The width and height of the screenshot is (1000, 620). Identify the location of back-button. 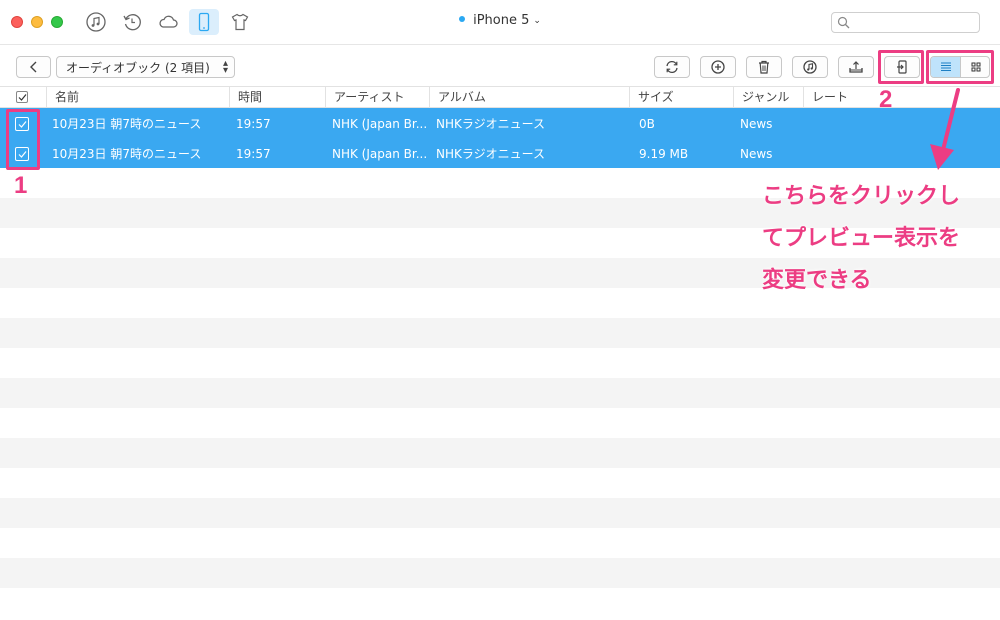
(33, 67).